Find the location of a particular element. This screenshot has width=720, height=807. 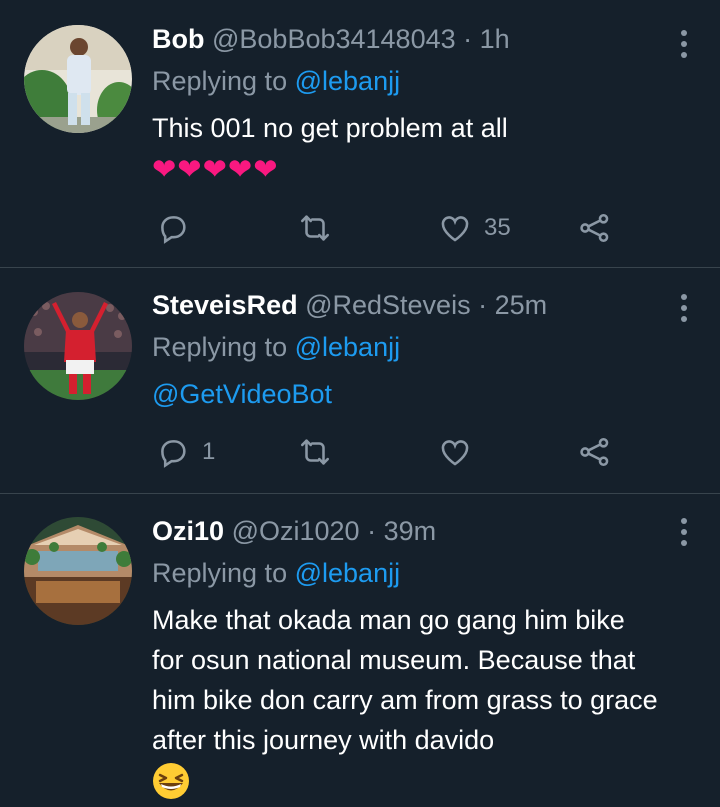

grinning-squinting-face-emoji is located at coordinates (406, 782).